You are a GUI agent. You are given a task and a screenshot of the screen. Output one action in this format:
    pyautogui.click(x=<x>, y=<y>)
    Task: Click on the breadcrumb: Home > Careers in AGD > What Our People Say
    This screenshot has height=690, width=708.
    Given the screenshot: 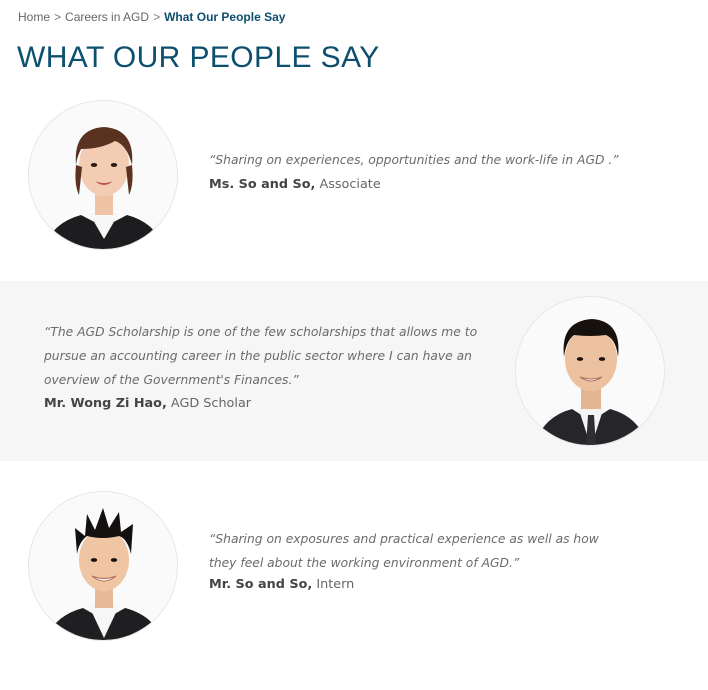 What is the action you would take?
    pyautogui.click(x=151, y=17)
    